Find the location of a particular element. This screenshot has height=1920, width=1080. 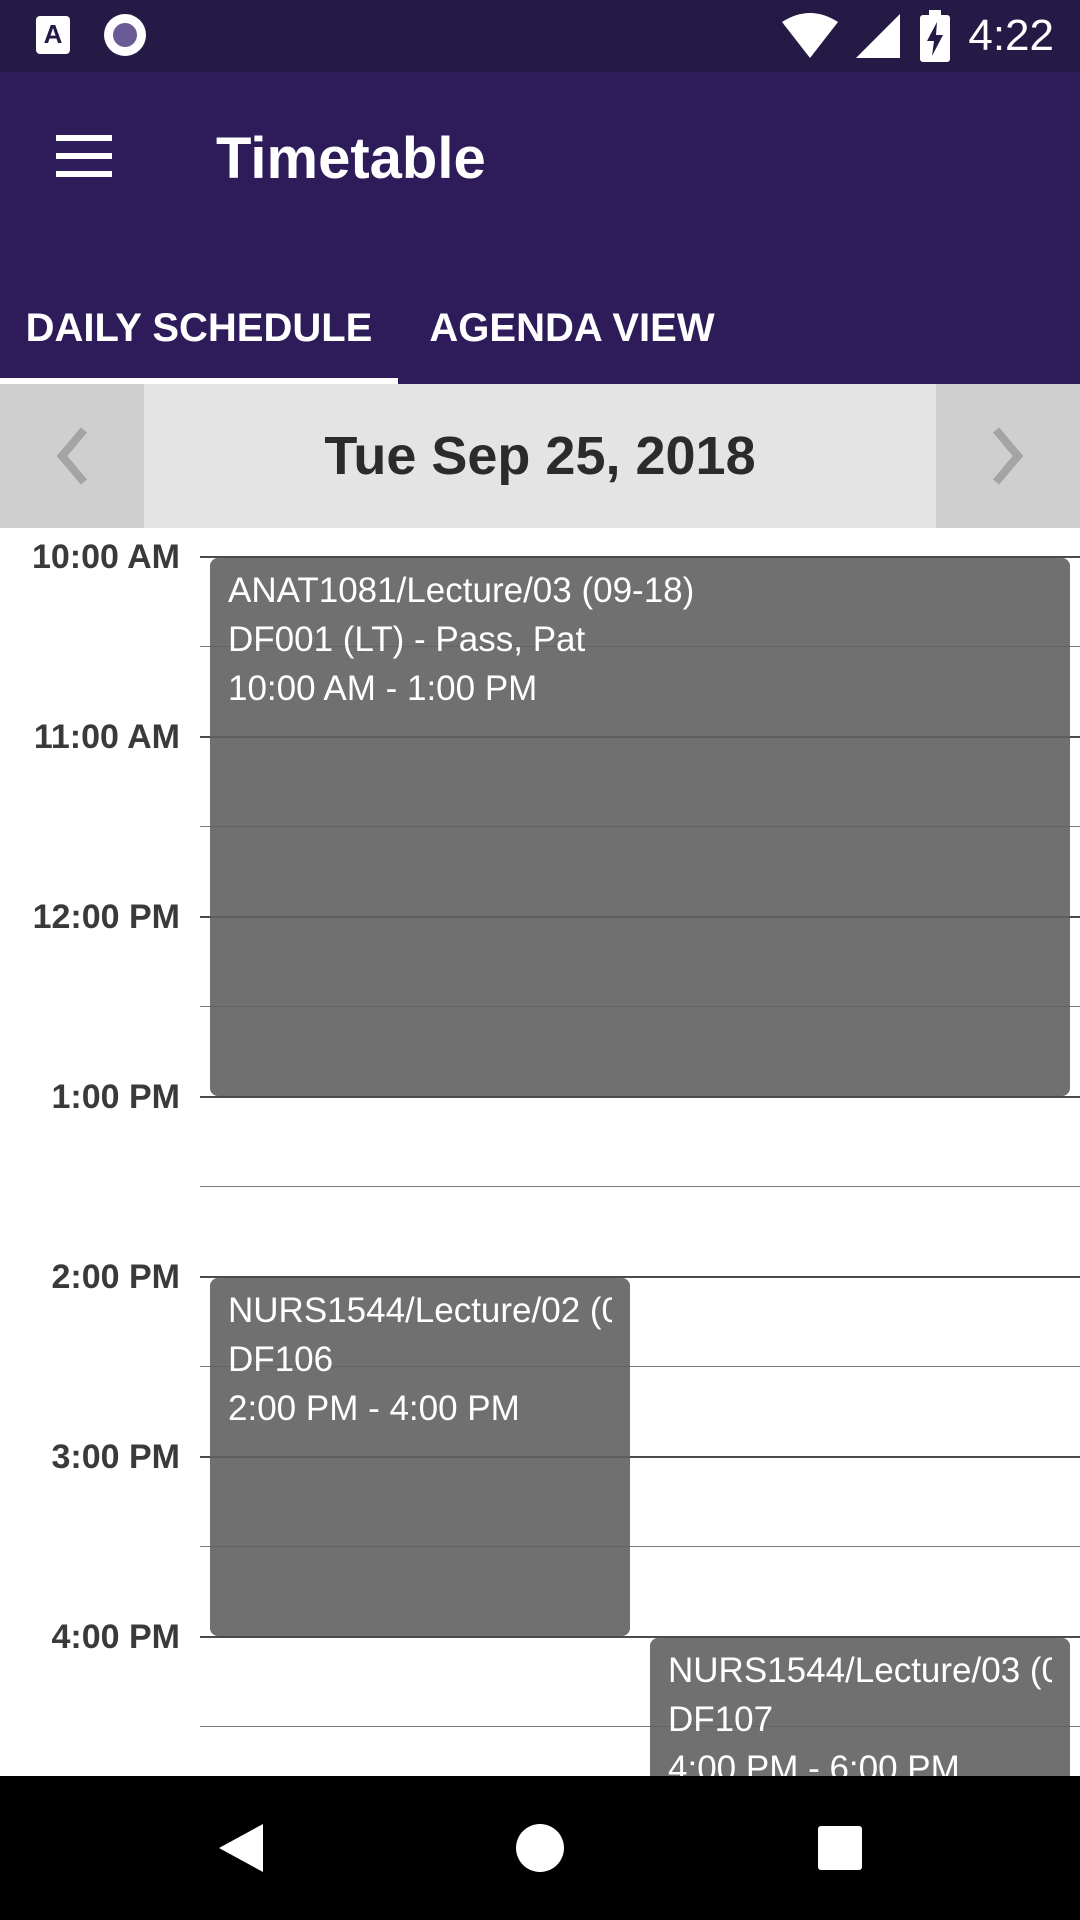

a-notification-icon: A is located at coordinates (53, 35).